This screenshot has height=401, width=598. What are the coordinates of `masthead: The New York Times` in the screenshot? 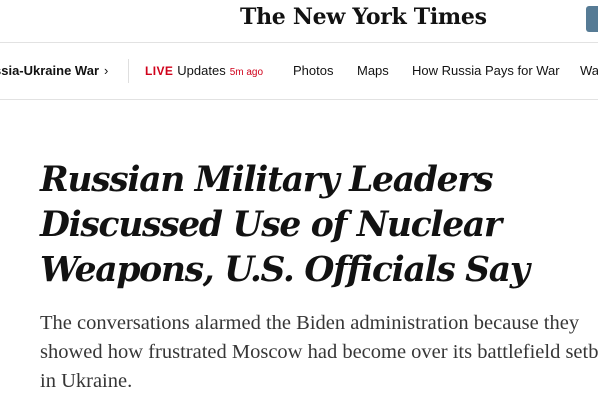 It's located at (299, 21).